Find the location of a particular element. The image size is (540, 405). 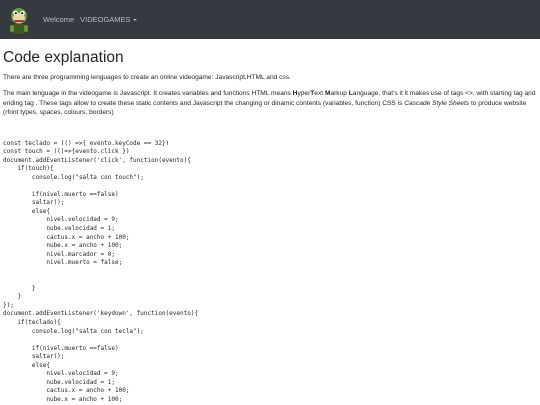

turtle-logo-icon is located at coordinates (19, 20).